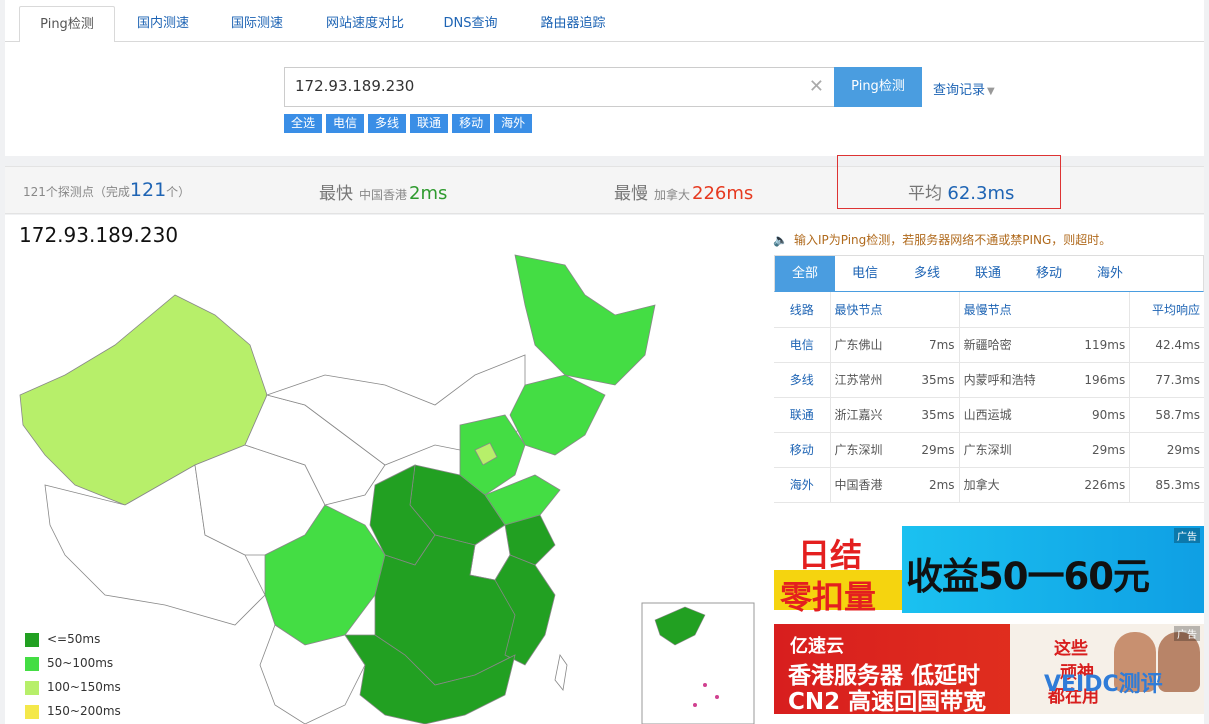 The height and width of the screenshot is (724, 1209). I want to click on row-fast-node: 中国香港, so click(867, 485).